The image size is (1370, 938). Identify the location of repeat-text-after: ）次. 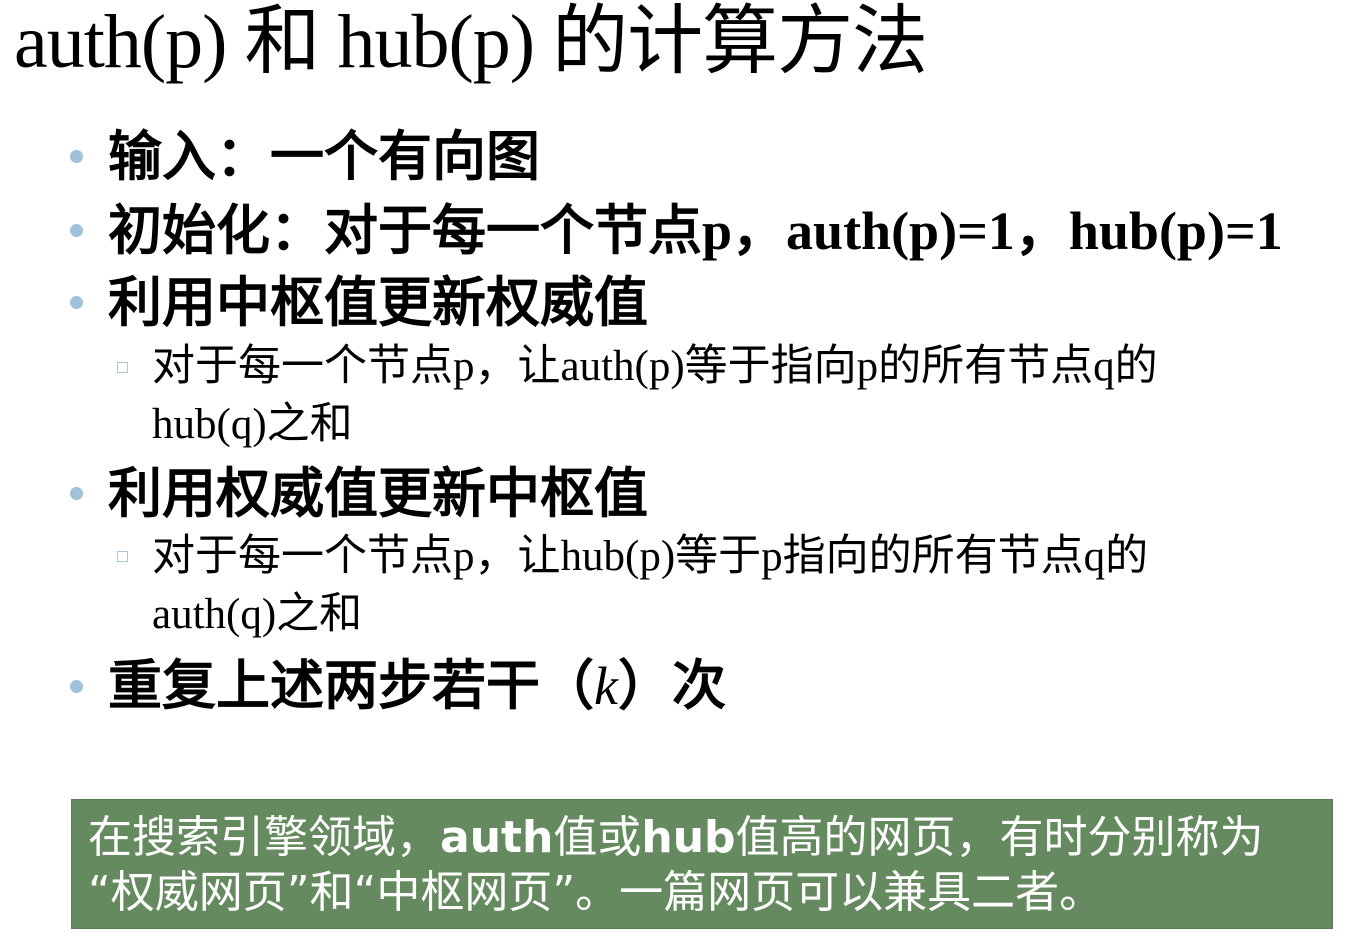
(671, 686).